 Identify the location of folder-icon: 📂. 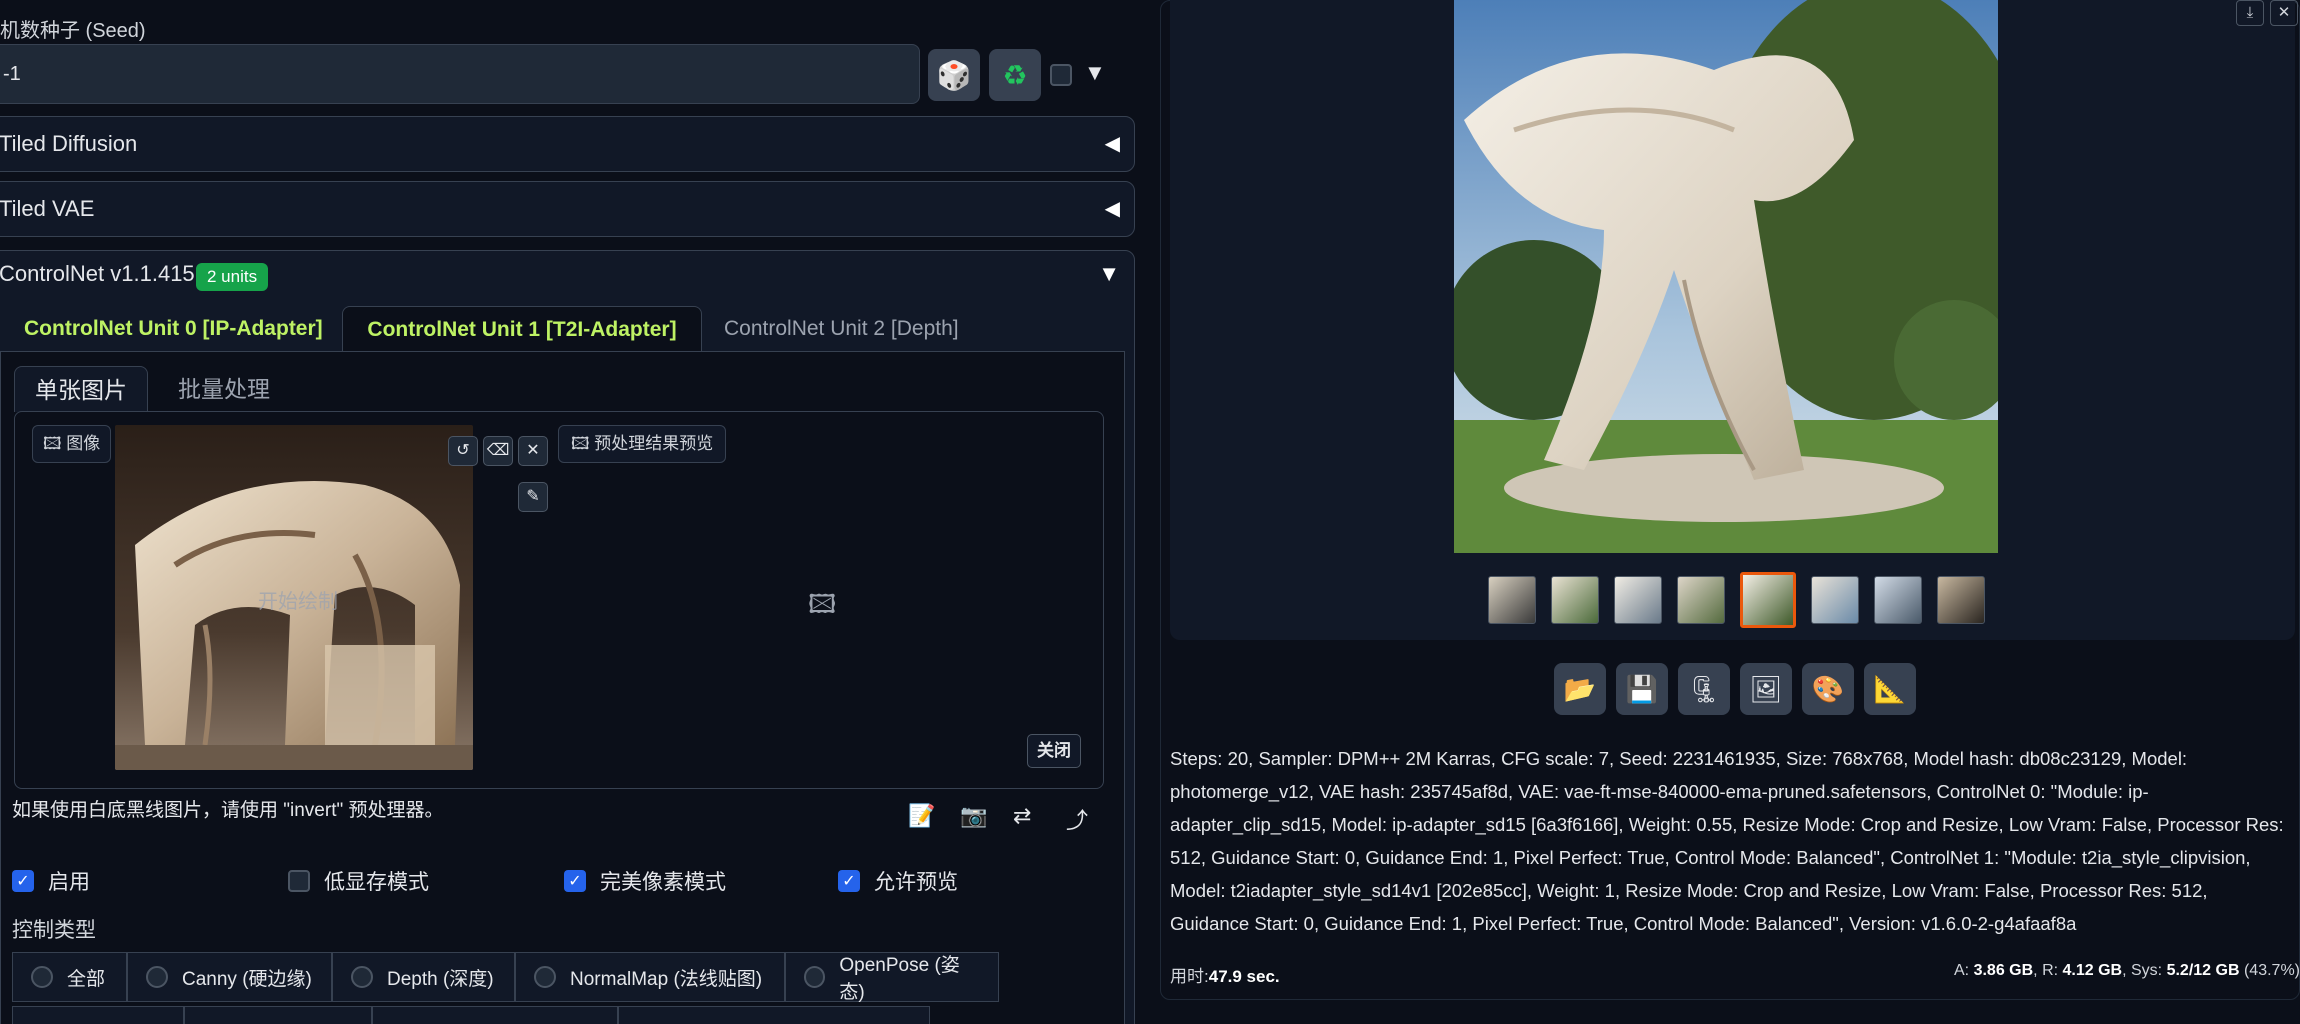
(1580, 688).